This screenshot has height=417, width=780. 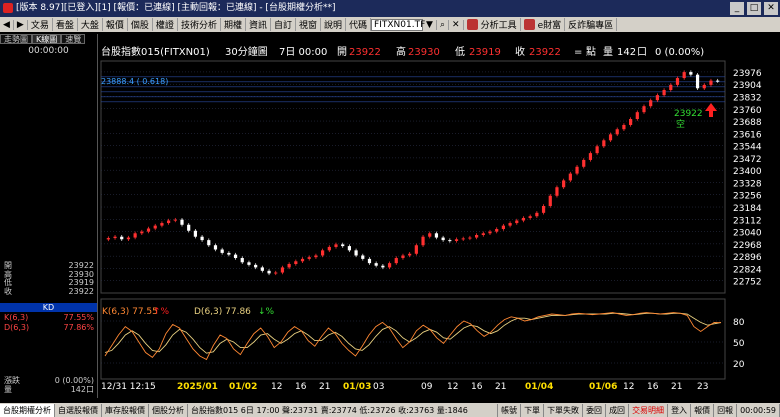 I want to click on status-button: 成回, so click(x=618, y=410).